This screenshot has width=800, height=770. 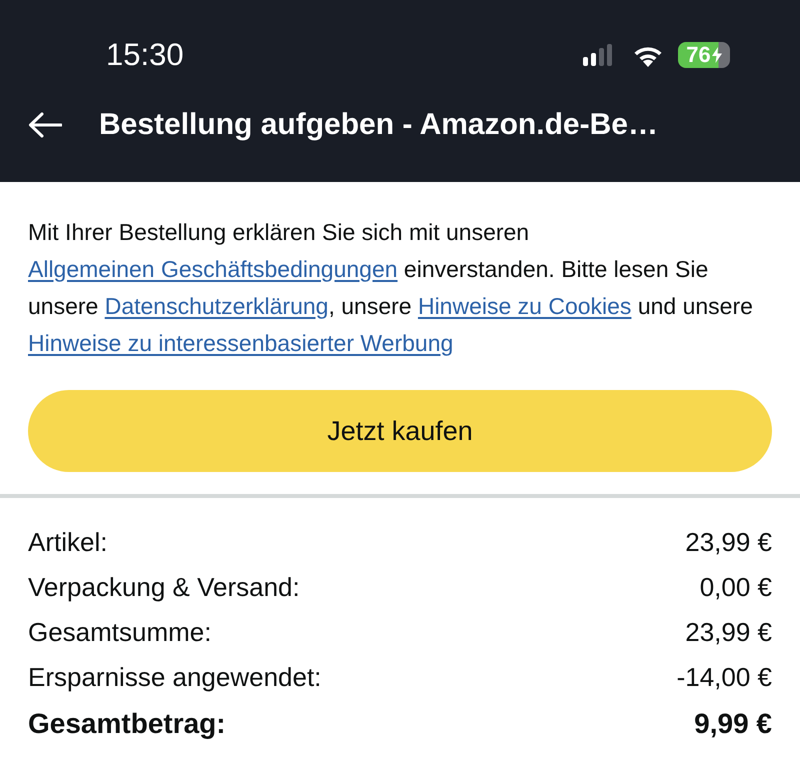 I want to click on summary-amount: 0,00 €, so click(x=736, y=587).